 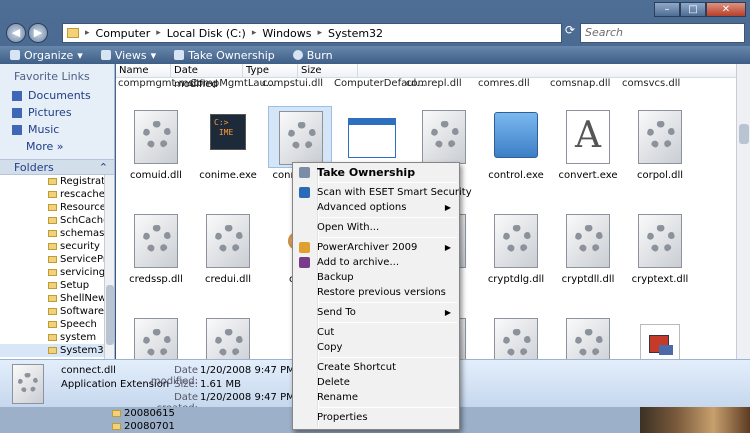 I want to click on file-item: cryptext.dll, so click(x=660, y=247).